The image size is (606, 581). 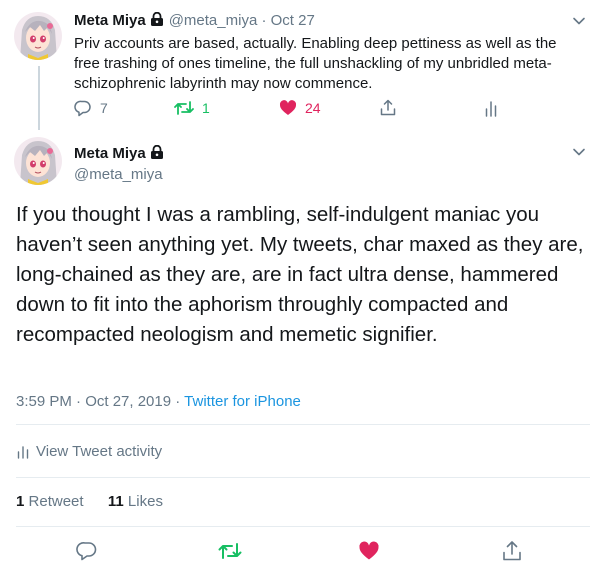 I want to click on like-count: 24, so click(x=313, y=108).